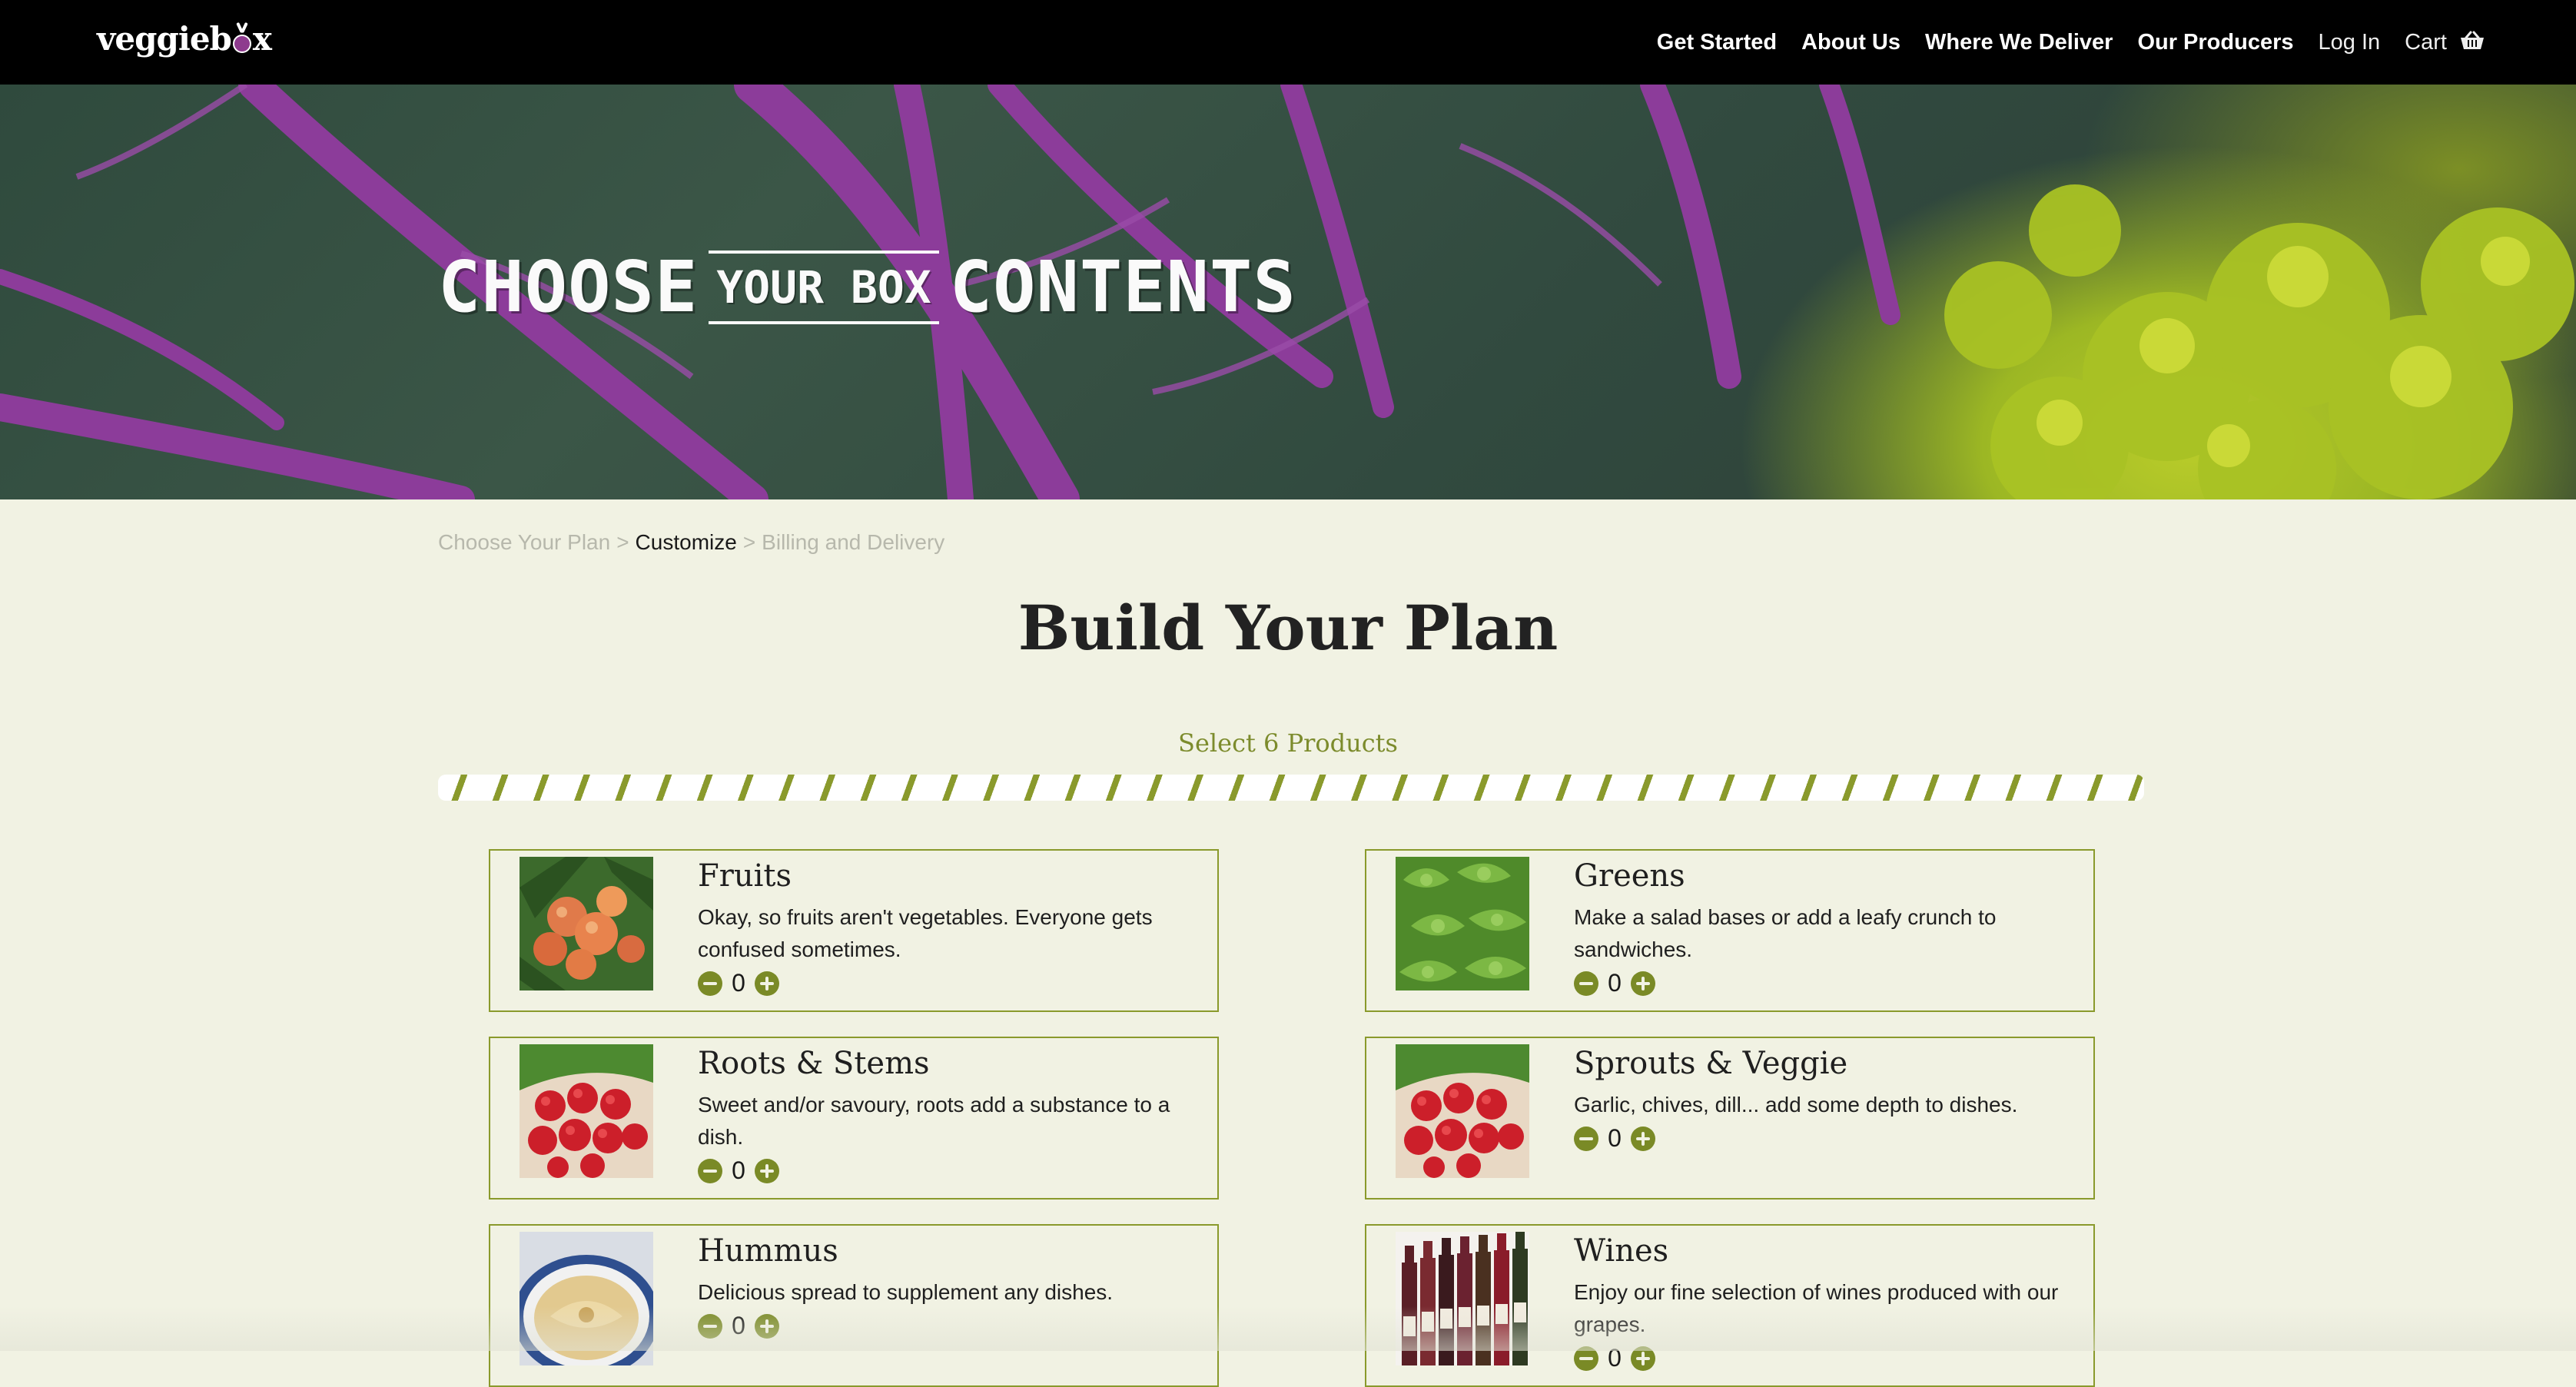 The width and height of the screenshot is (2576, 1387). What do you see at coordinates (568, 287) in the screenshot?
I see `hero-title-choose: CHOOSE` at bounding box center [568, 287].